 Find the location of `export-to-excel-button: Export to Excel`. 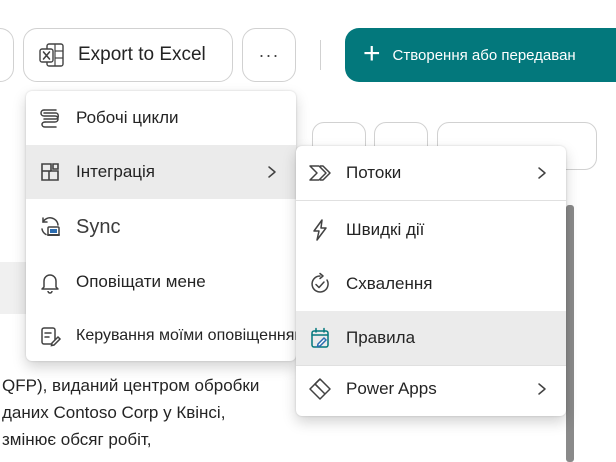

export-to-excel-button: Export to Excel is located at coordinates (128, 55).